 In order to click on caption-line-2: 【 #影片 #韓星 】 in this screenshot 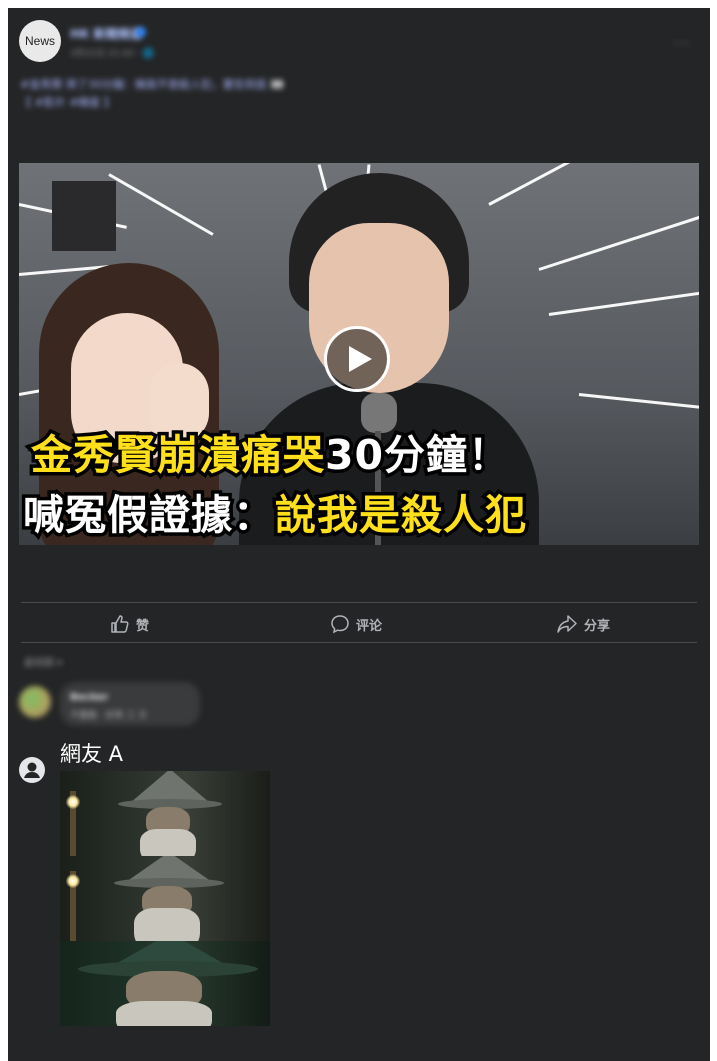, I will do `click(280, 103)`.